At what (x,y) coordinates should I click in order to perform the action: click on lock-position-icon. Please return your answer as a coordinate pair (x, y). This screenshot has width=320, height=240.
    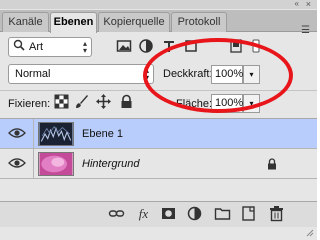
    Looking at the image, I should click on (103, 101).